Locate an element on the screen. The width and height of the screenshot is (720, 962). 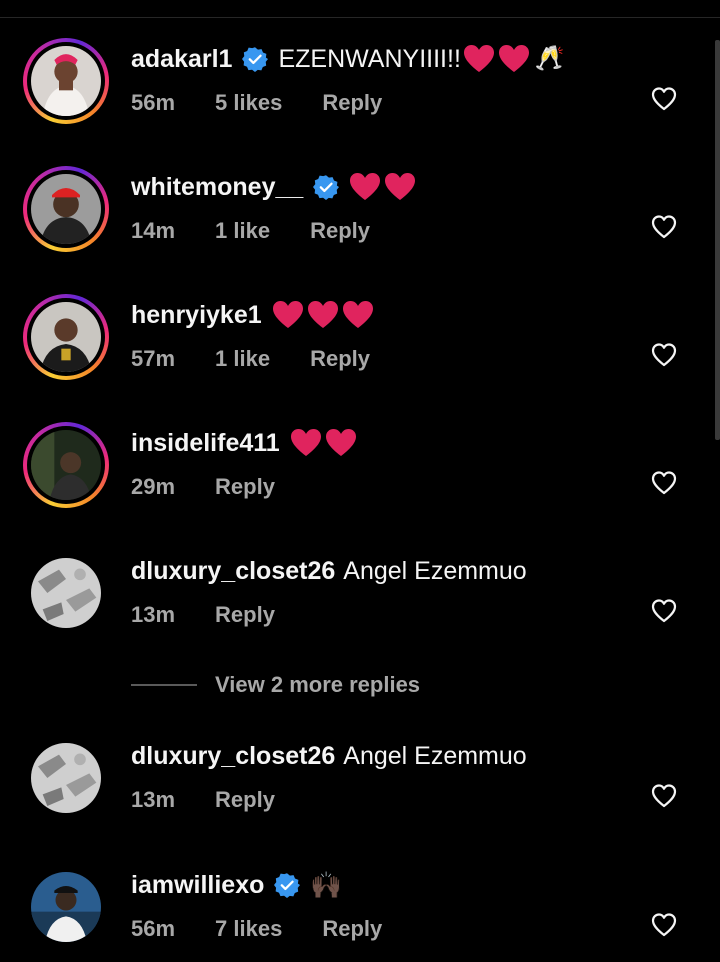
likes-count: 7 likes is located at coordinates (248, 929).